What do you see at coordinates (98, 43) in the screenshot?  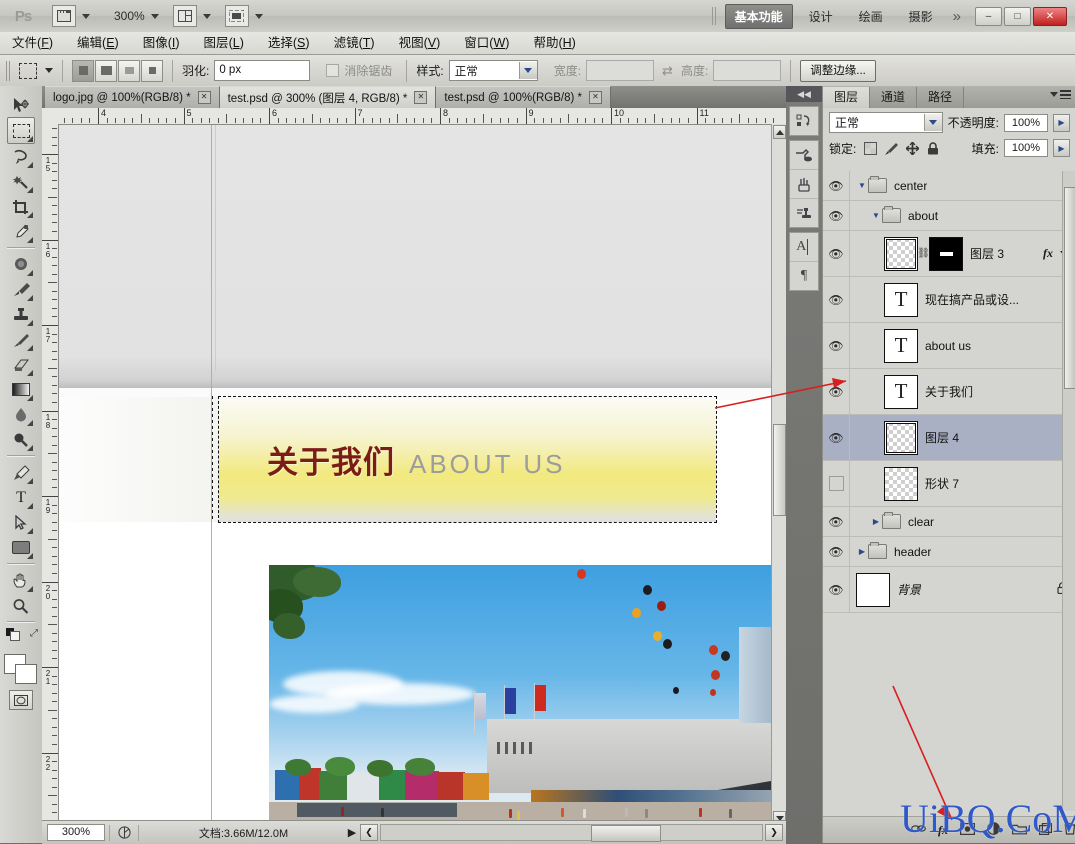 I see `menu-edit: 编辑(E)` at bounding box center [98, 43].